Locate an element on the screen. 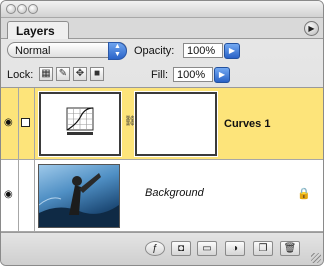 Image resolution: width=324 pixels, height=266 pixels. close-window-dot is located at coordinates (11, 9).